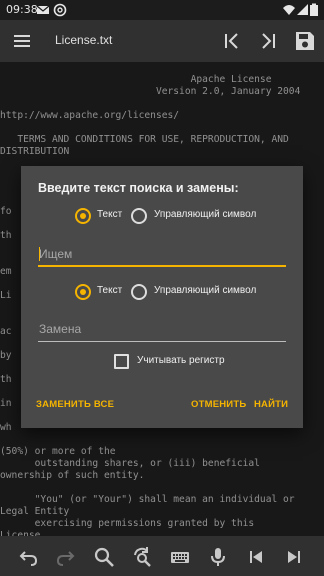 This screenshot has width=324, height=576. I want to click on search-field, so click(162, 255).